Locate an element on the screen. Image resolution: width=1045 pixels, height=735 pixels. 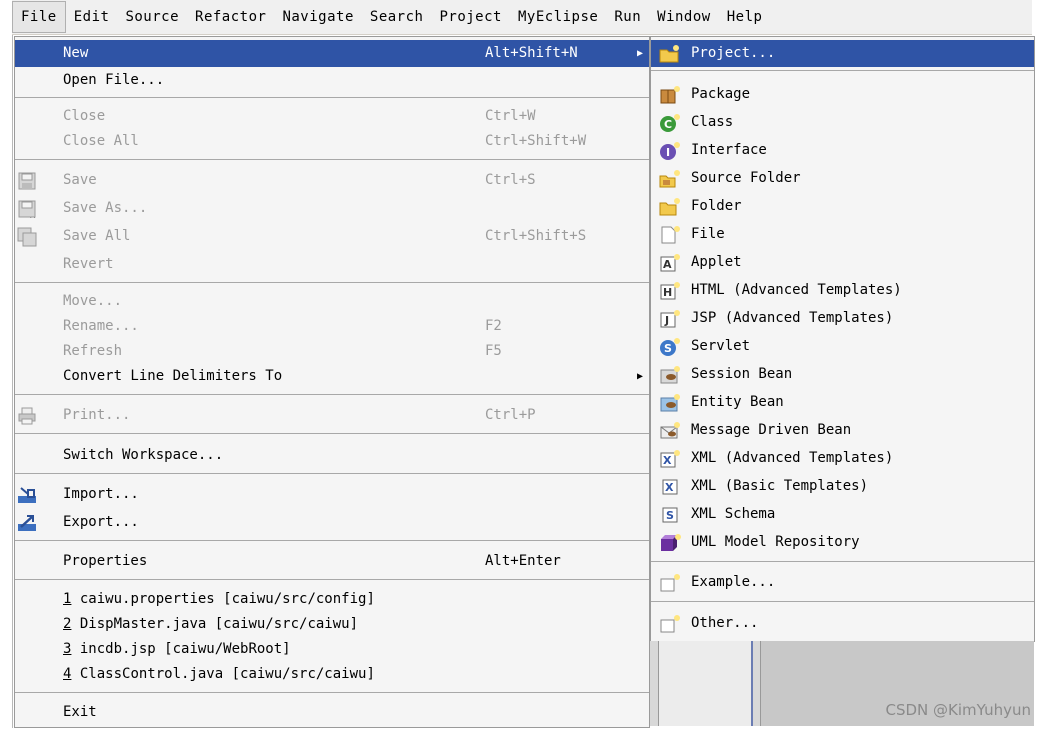
menu-item-print: Print... Ctrl+P is located at coordinates (332, 415).